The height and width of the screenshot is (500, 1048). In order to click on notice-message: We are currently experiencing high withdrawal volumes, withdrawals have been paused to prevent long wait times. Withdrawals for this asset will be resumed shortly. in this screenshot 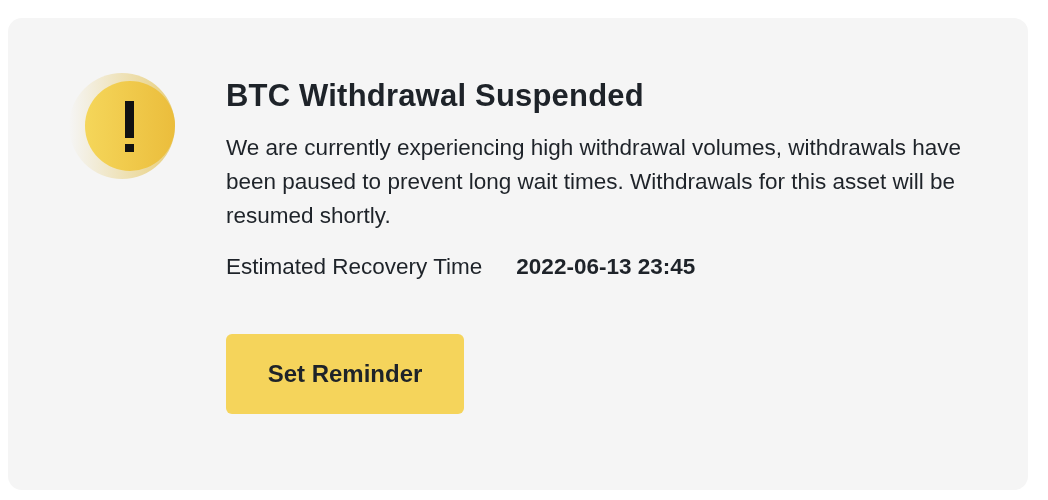, I will do `click(594, 182)`.